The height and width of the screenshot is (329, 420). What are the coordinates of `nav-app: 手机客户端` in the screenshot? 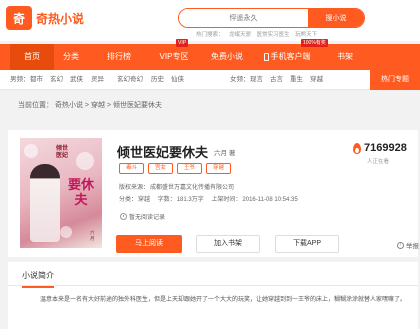 It's located at (287, 57).